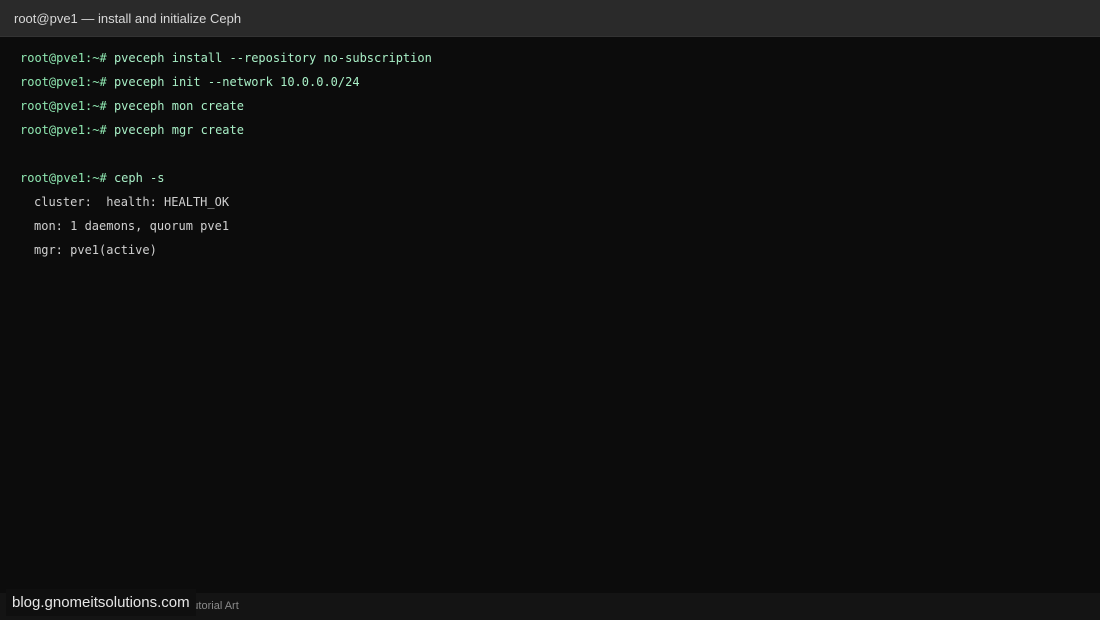  I want to click on terminal-line: root@pve1:~# pveceph mgr create, so click(132, 130).